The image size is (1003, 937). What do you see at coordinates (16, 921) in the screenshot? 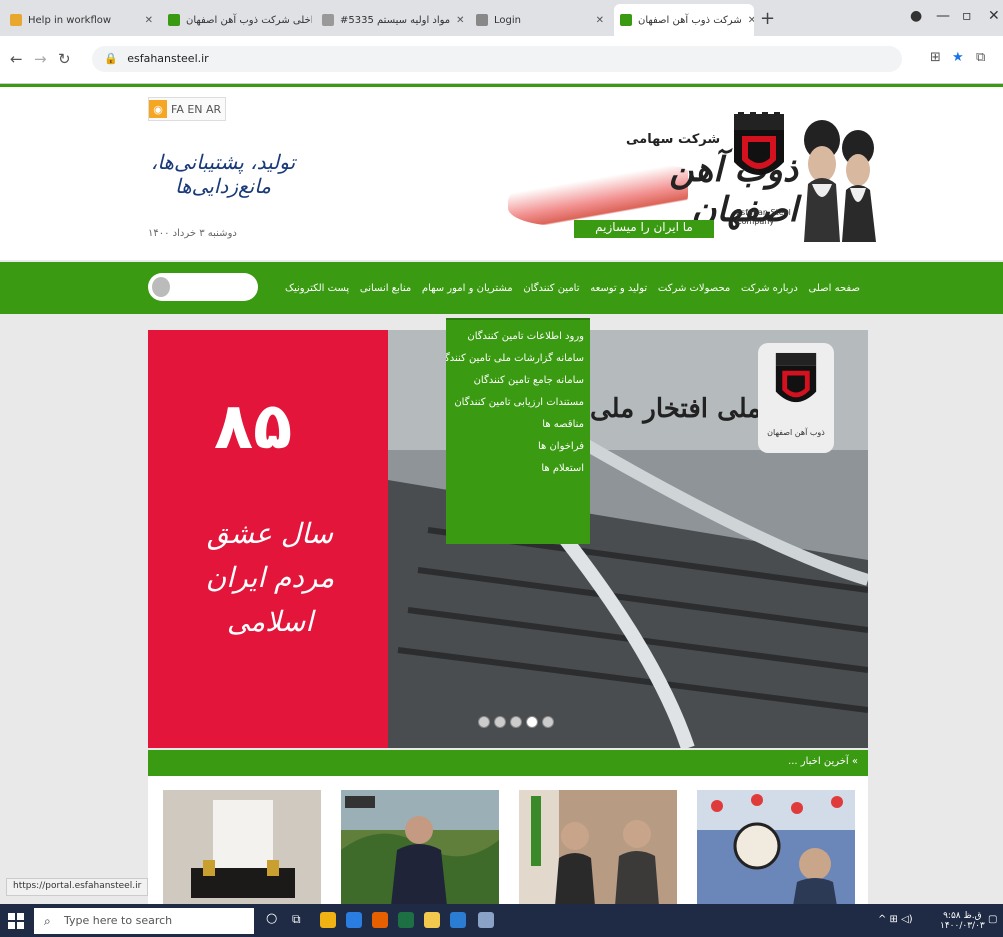
I see `windows-start-icon` at bounding box center [16, 921].